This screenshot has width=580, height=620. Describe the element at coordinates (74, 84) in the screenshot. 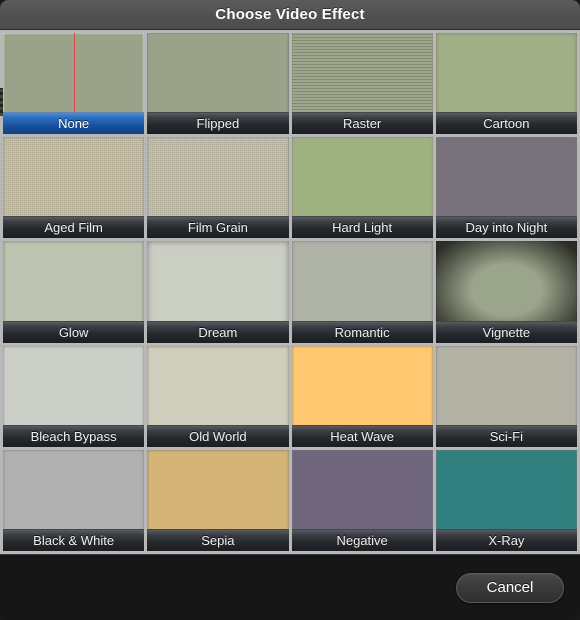

I see `effect-cell-none: None` at that location.